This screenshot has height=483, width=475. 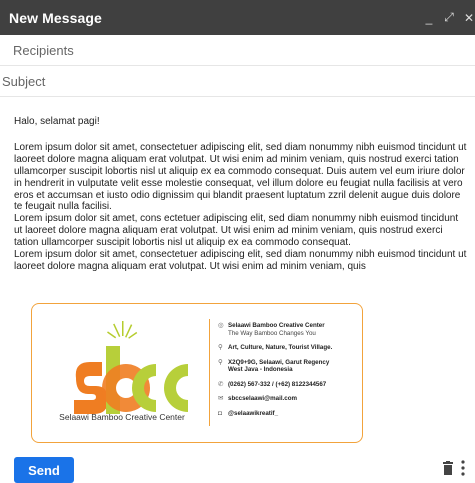 I want to click on phone-row: ✆ (0262) 567-332 / (+62) 8122344567, so click(x=288, y=385).